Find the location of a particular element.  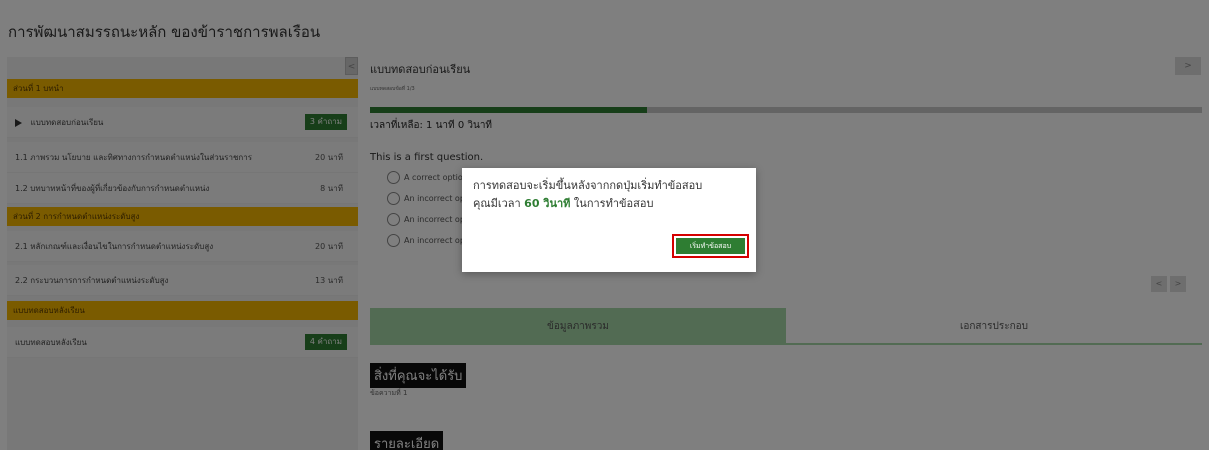

time-suffix: ในการทำข้อสอบ is located at coordinates (612, 203).